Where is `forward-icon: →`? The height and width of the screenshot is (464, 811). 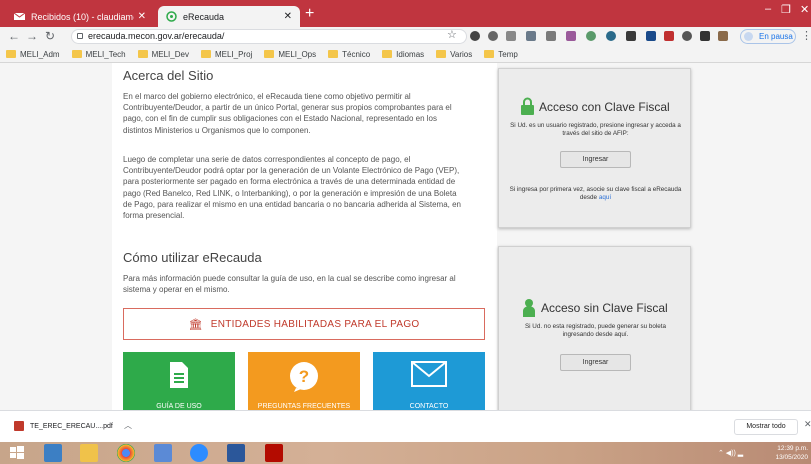 forward-icon: → is located at coordinates (32, 36).